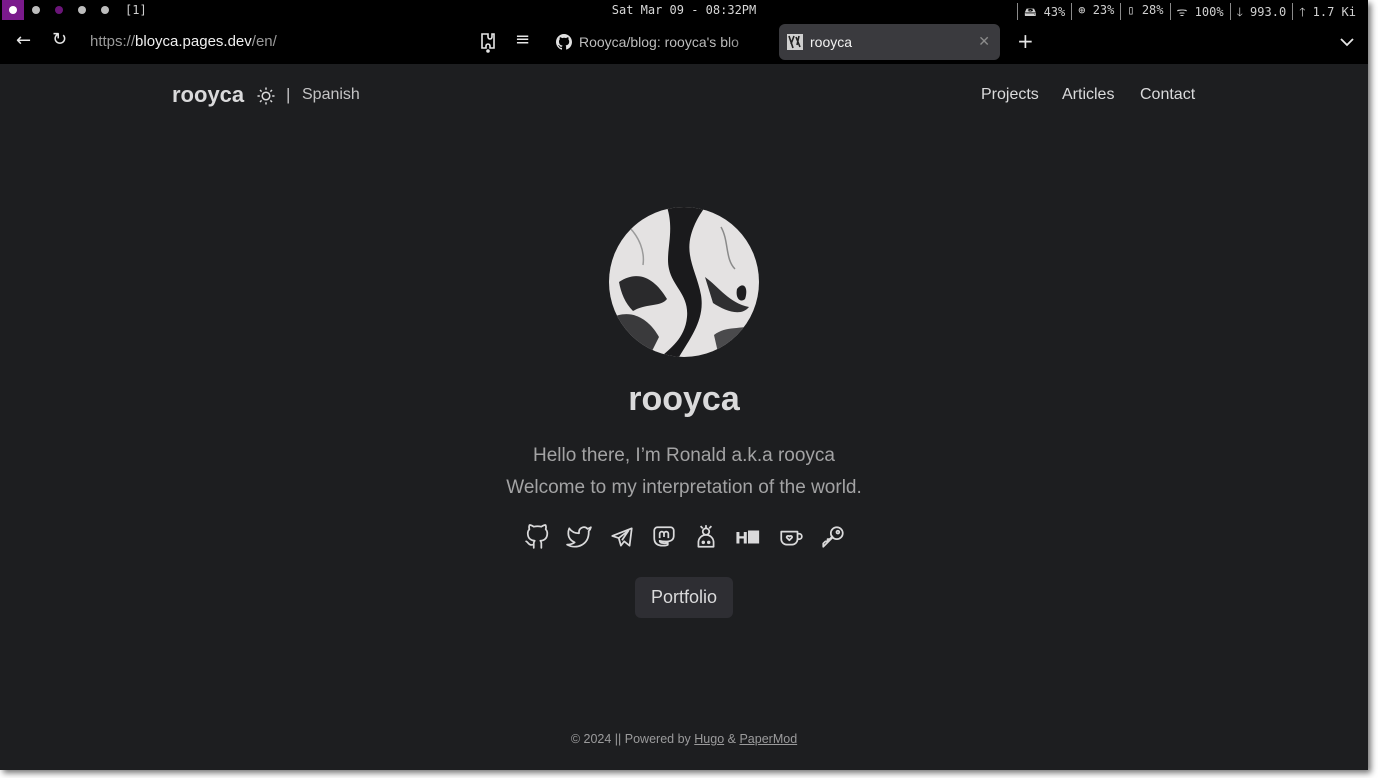 The width and height of the screenshot is (1378, 778). I want to click on url-path: /en/, so click(264, 41).